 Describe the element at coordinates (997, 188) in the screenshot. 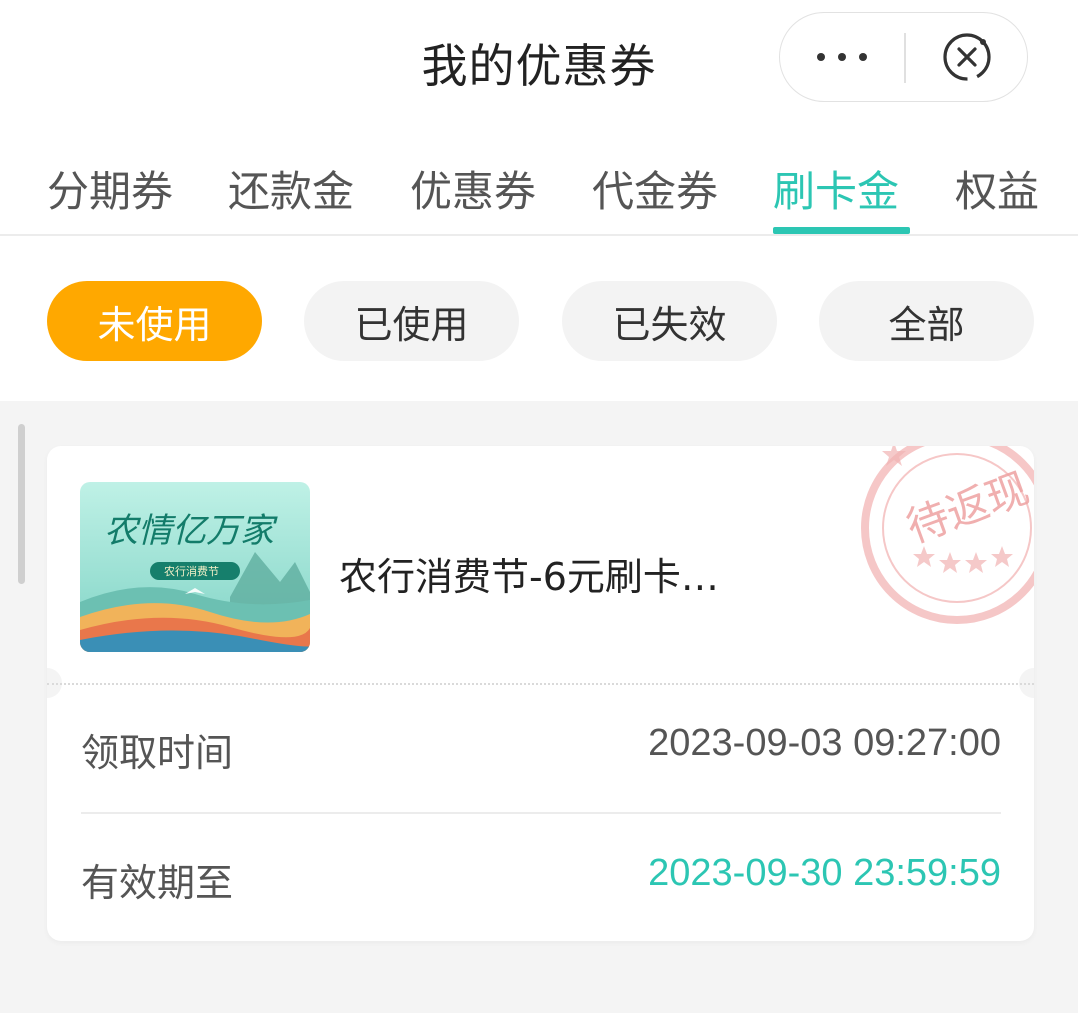

I see `tab-benefits: 权益` at that location.